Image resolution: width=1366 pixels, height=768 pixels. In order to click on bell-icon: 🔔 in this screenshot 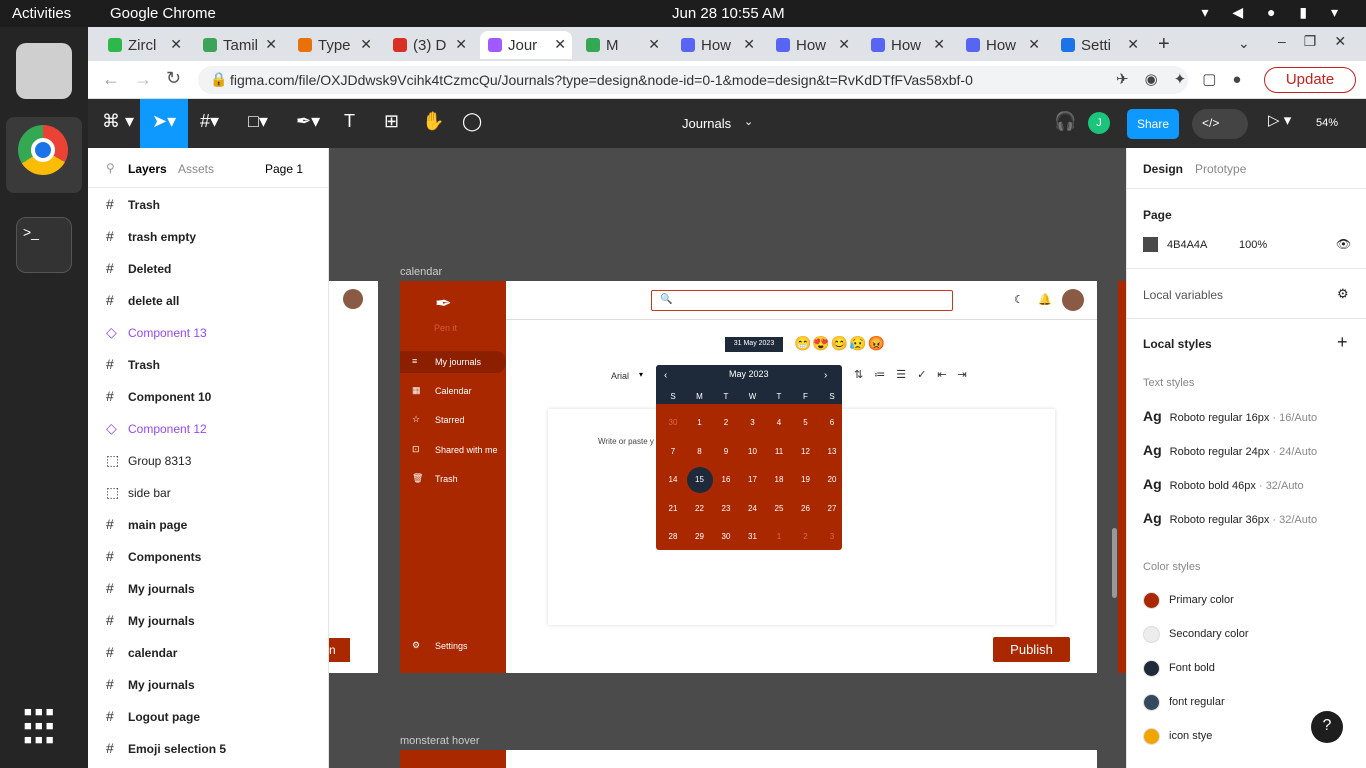, I will do `click(1045, 299)`.